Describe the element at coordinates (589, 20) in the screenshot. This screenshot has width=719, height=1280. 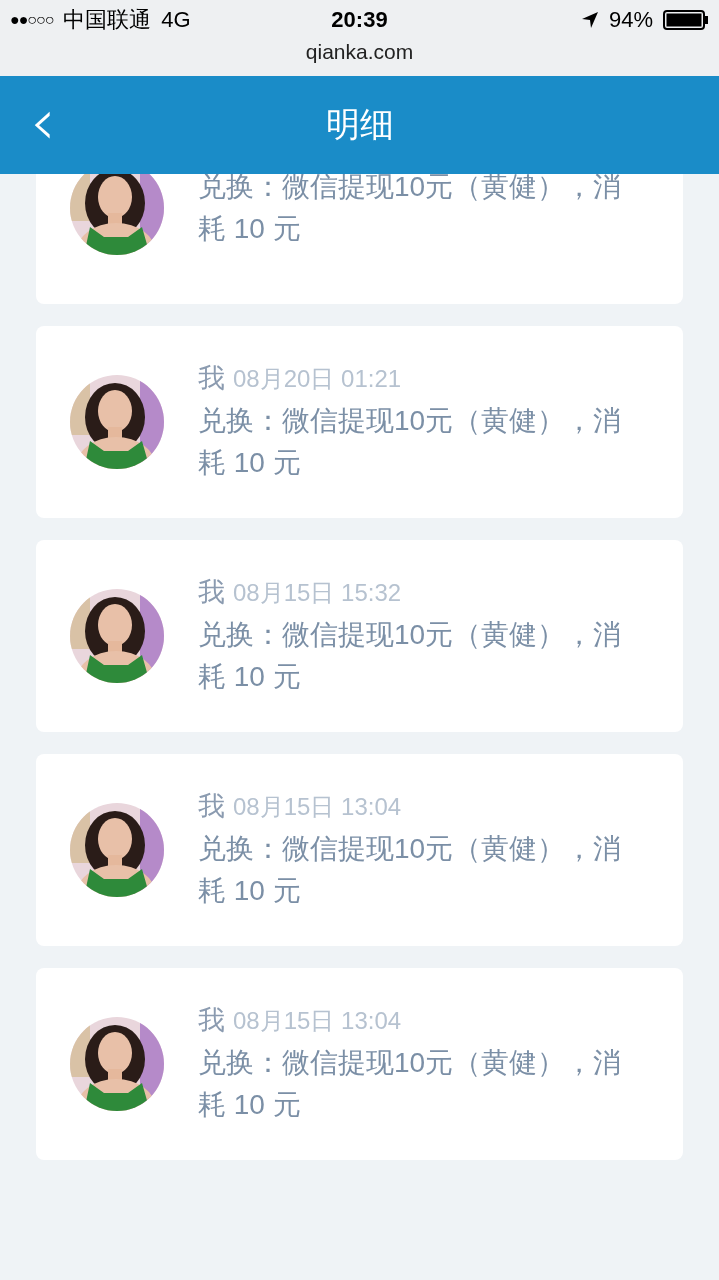
I see `location-arrow-icon` at that location.